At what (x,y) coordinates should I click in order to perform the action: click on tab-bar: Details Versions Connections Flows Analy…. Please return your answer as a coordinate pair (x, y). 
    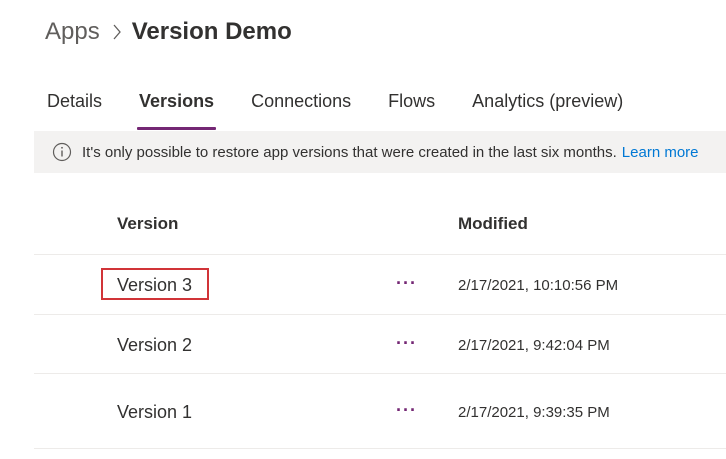
    Looking at the image, I should click on (353, 106).